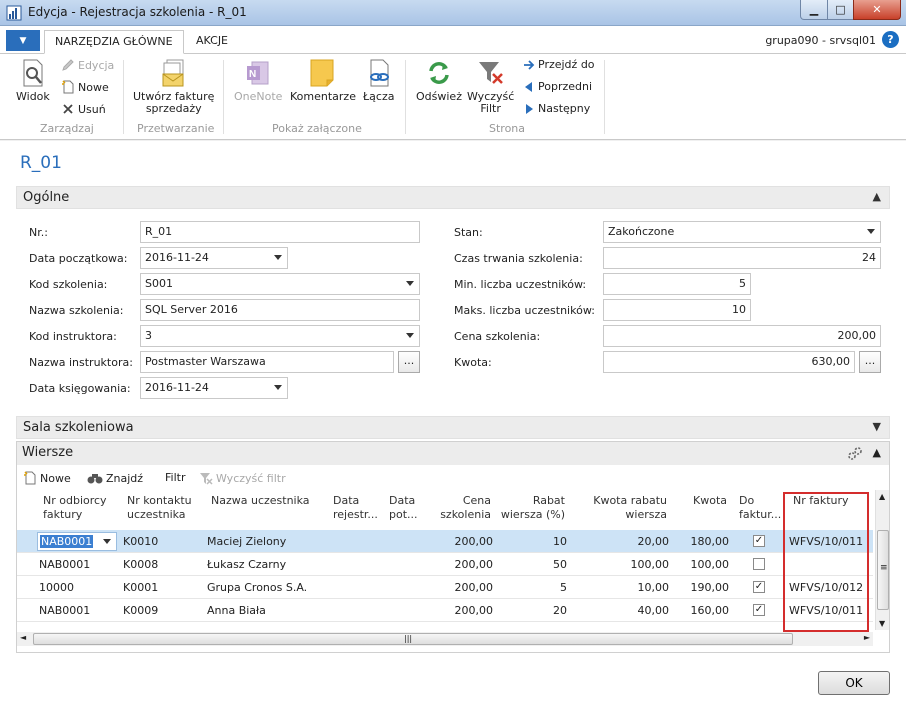 The height and width of the screenshot is (706, 906). I want to click on minimize-button: ▁, so click(814, 10).